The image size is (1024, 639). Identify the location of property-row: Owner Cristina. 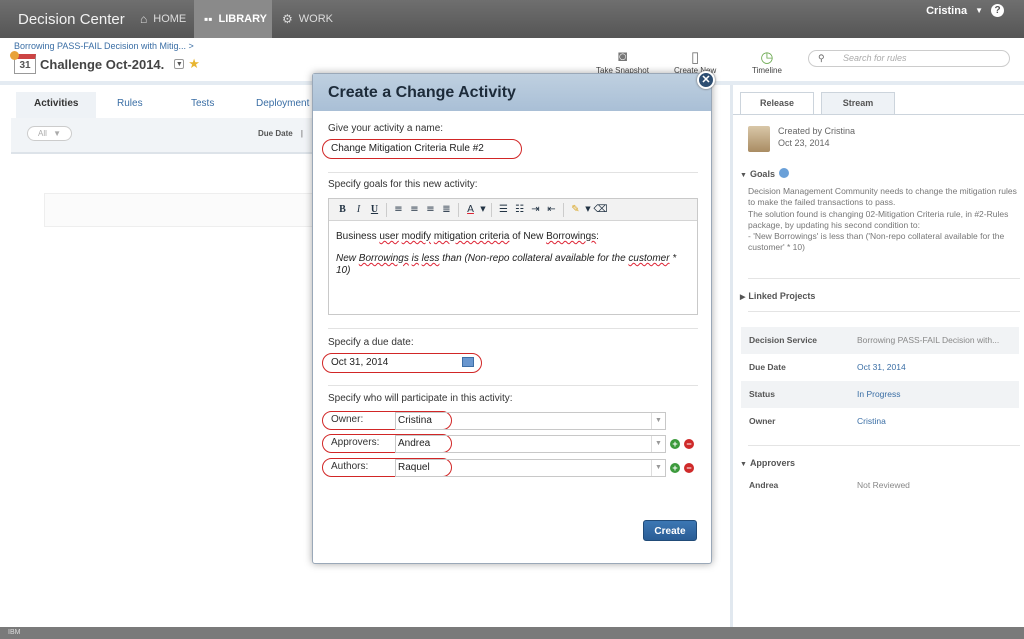
(880, 421).